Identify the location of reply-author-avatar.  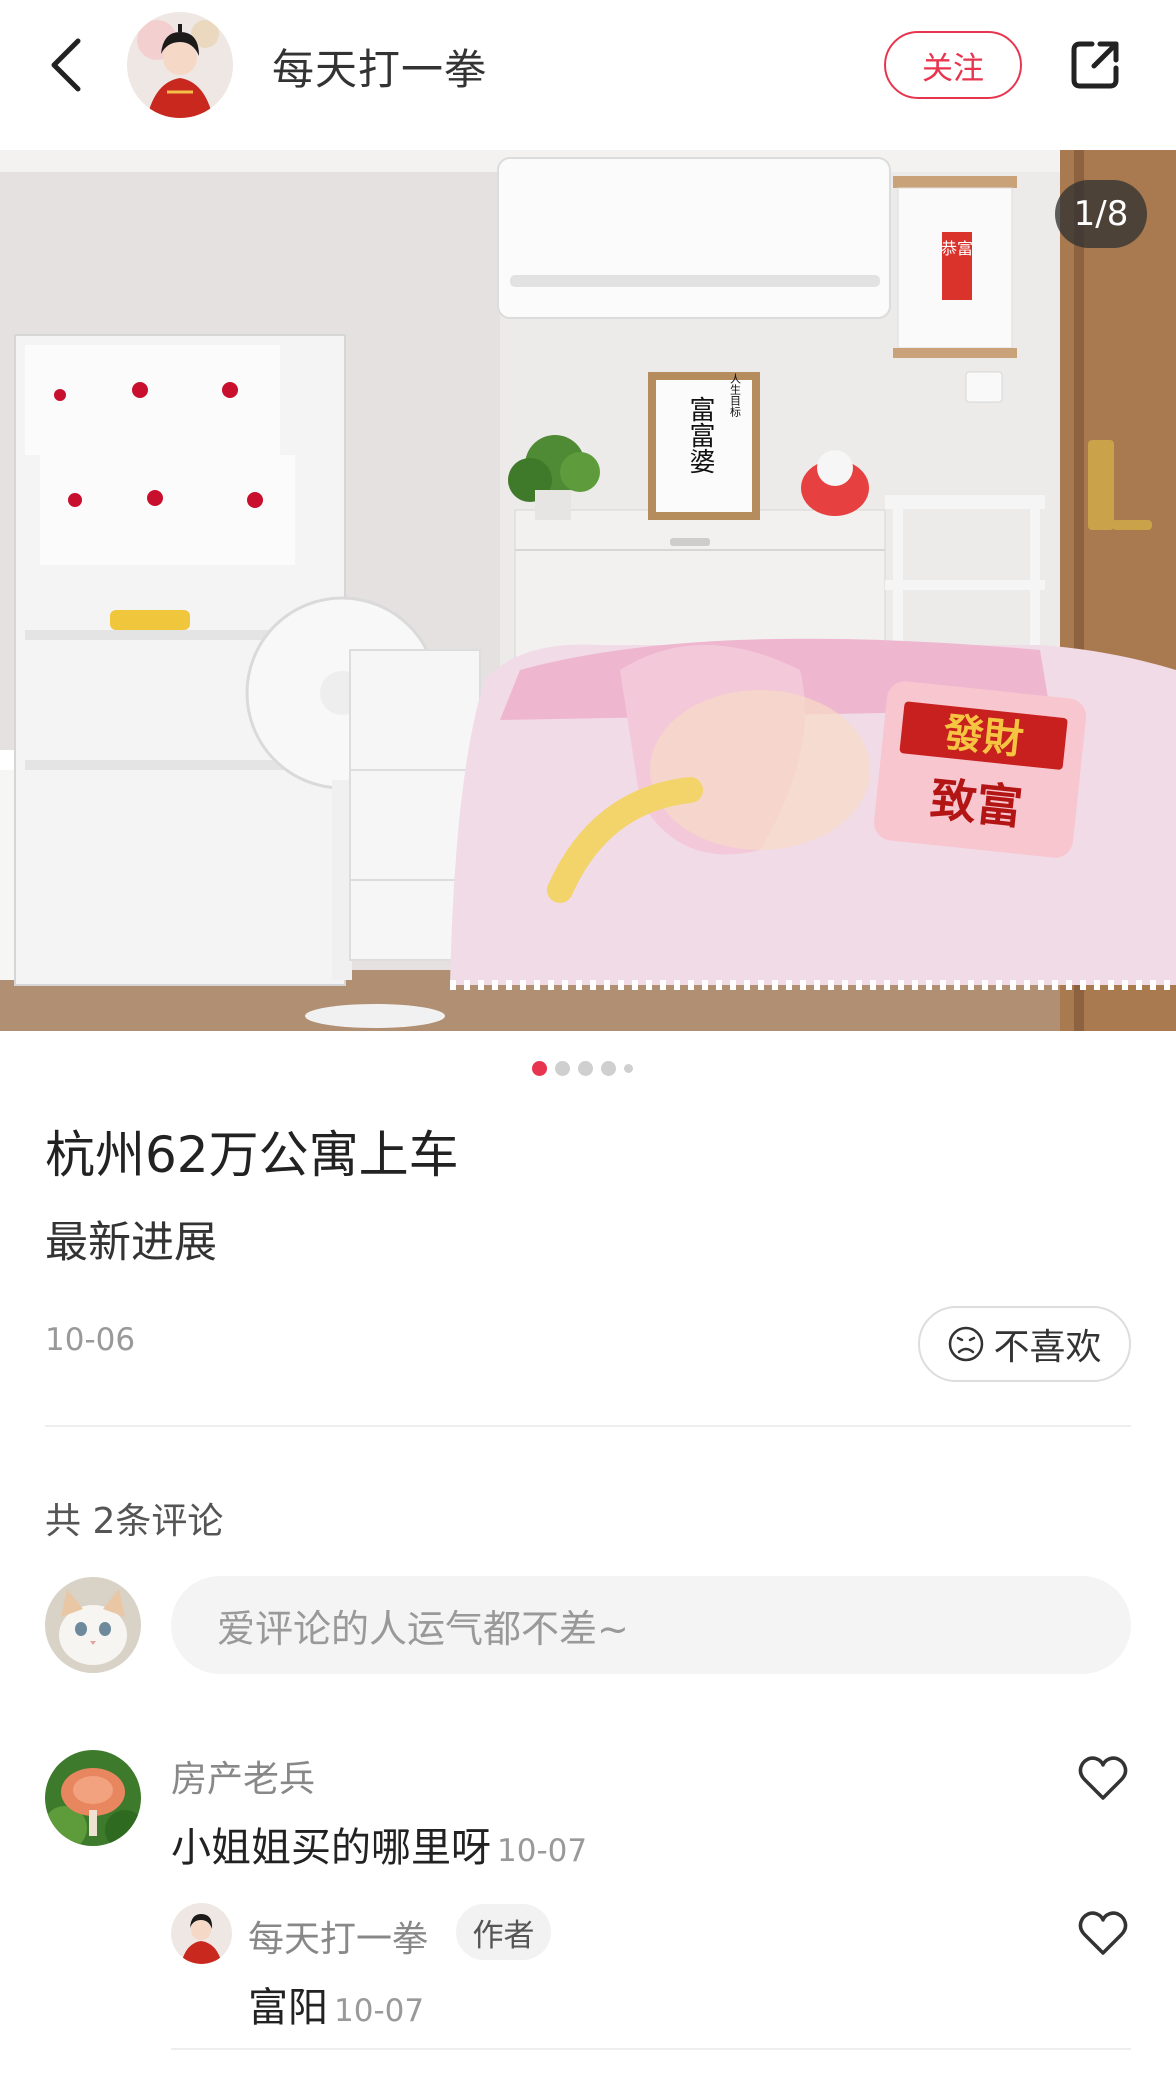
(201, 1933).